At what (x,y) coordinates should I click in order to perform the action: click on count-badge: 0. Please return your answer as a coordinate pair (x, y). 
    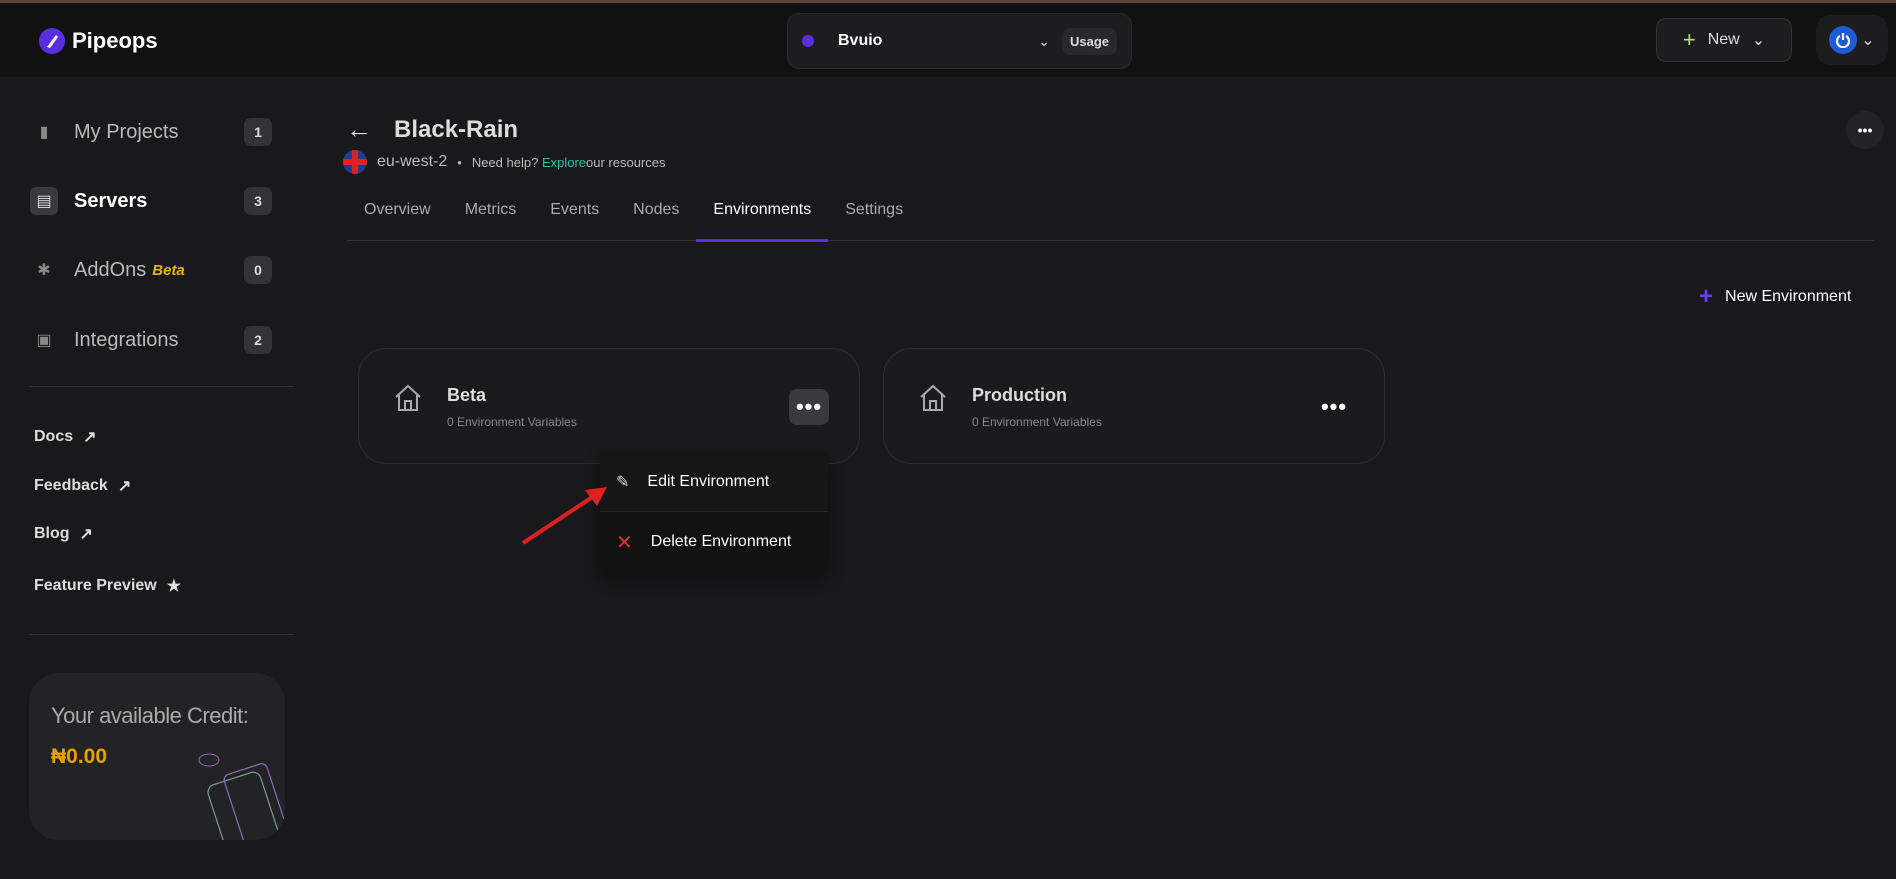
    Looking at the image, I should click on (258, 270).